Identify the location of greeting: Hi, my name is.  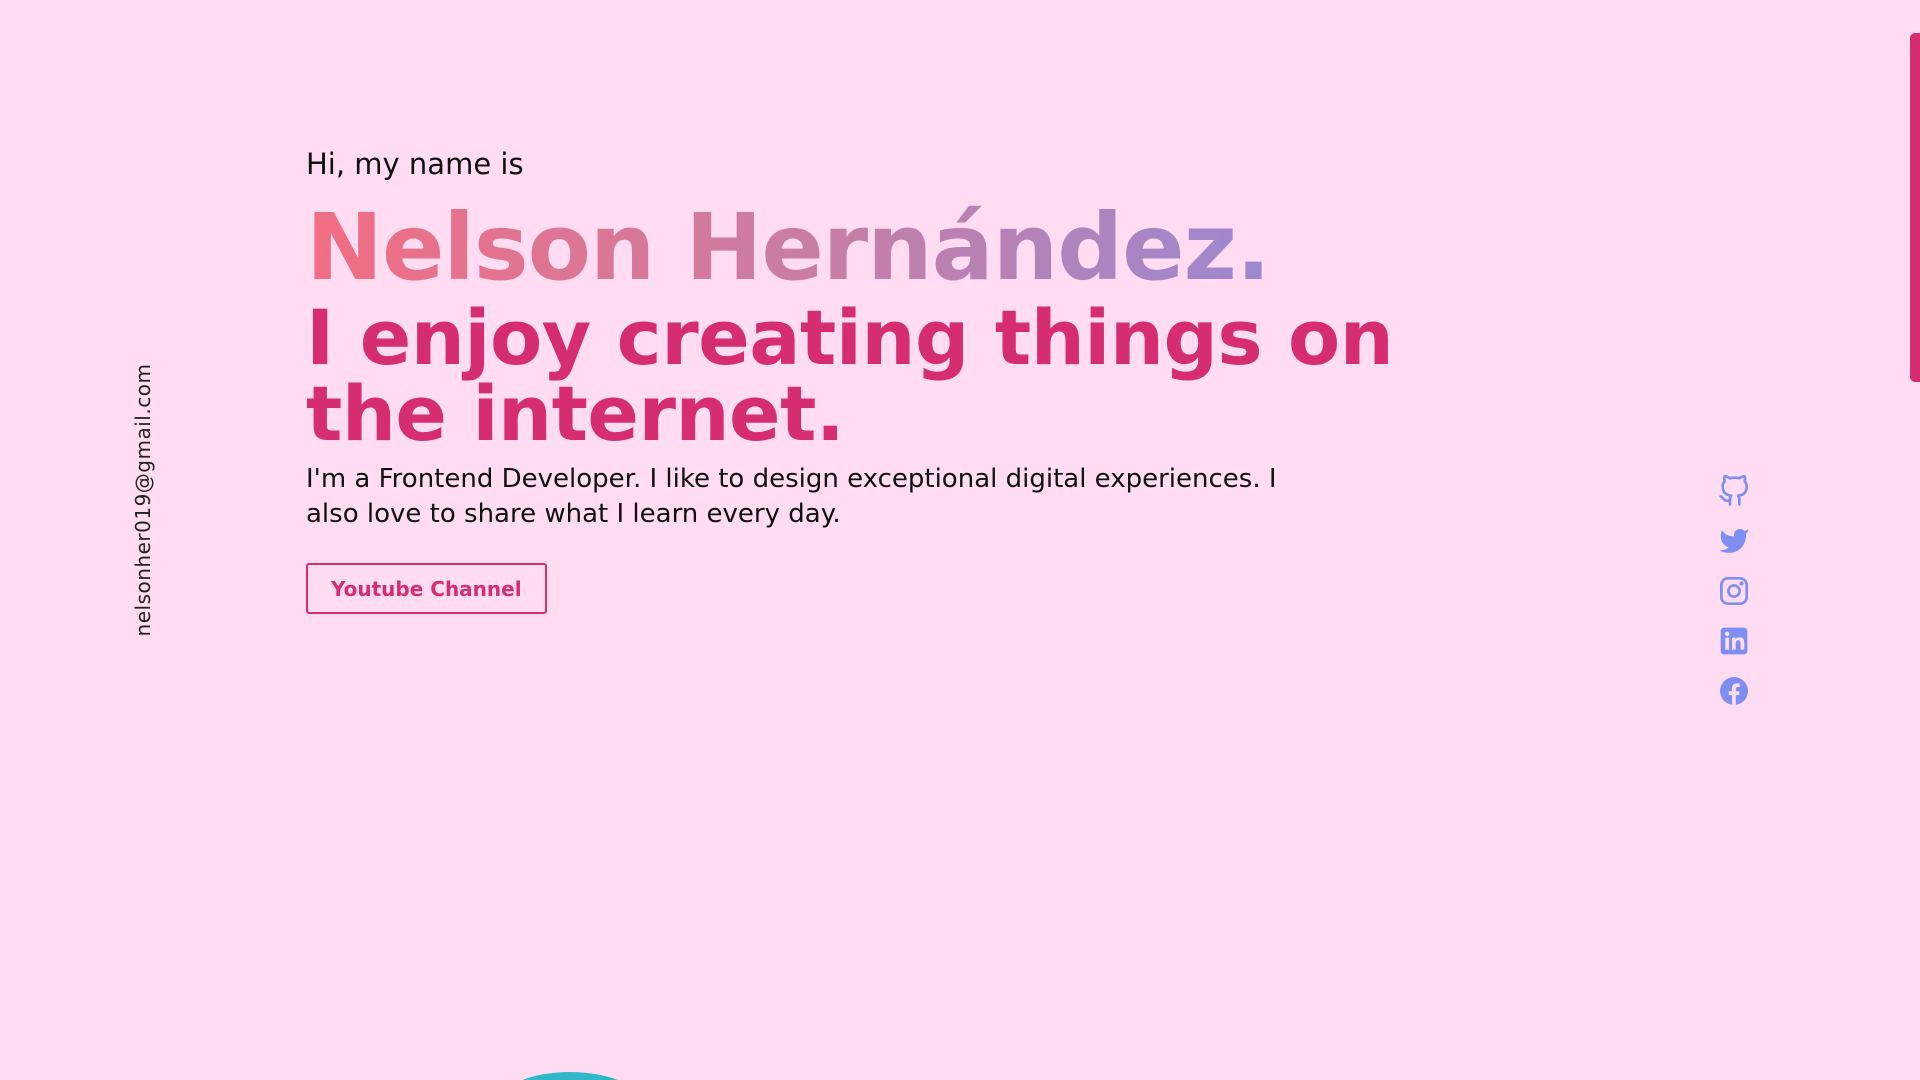
(415, 164).